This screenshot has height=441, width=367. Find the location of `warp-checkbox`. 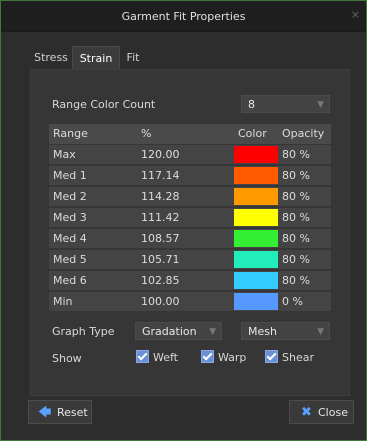

warp-checkbox is located at coordinates (207, 356).